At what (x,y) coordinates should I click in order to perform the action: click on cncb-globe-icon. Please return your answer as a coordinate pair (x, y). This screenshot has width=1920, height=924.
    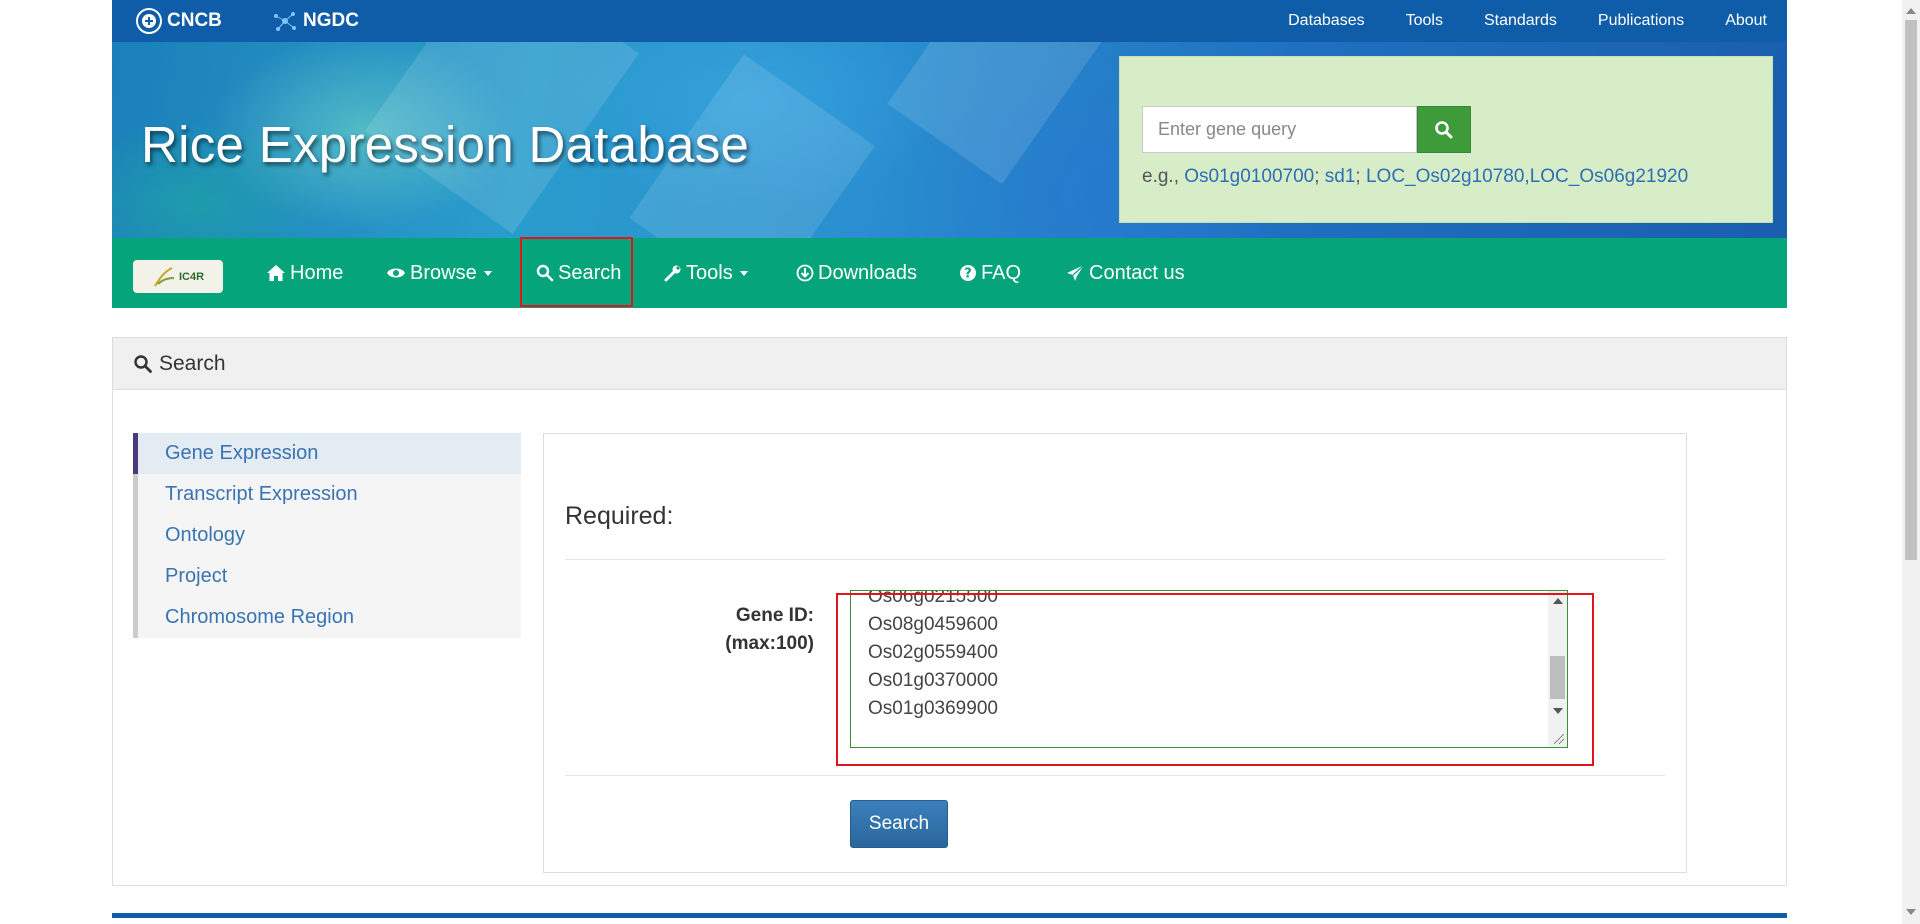
    Looking at the image, I should click on (149, 21).